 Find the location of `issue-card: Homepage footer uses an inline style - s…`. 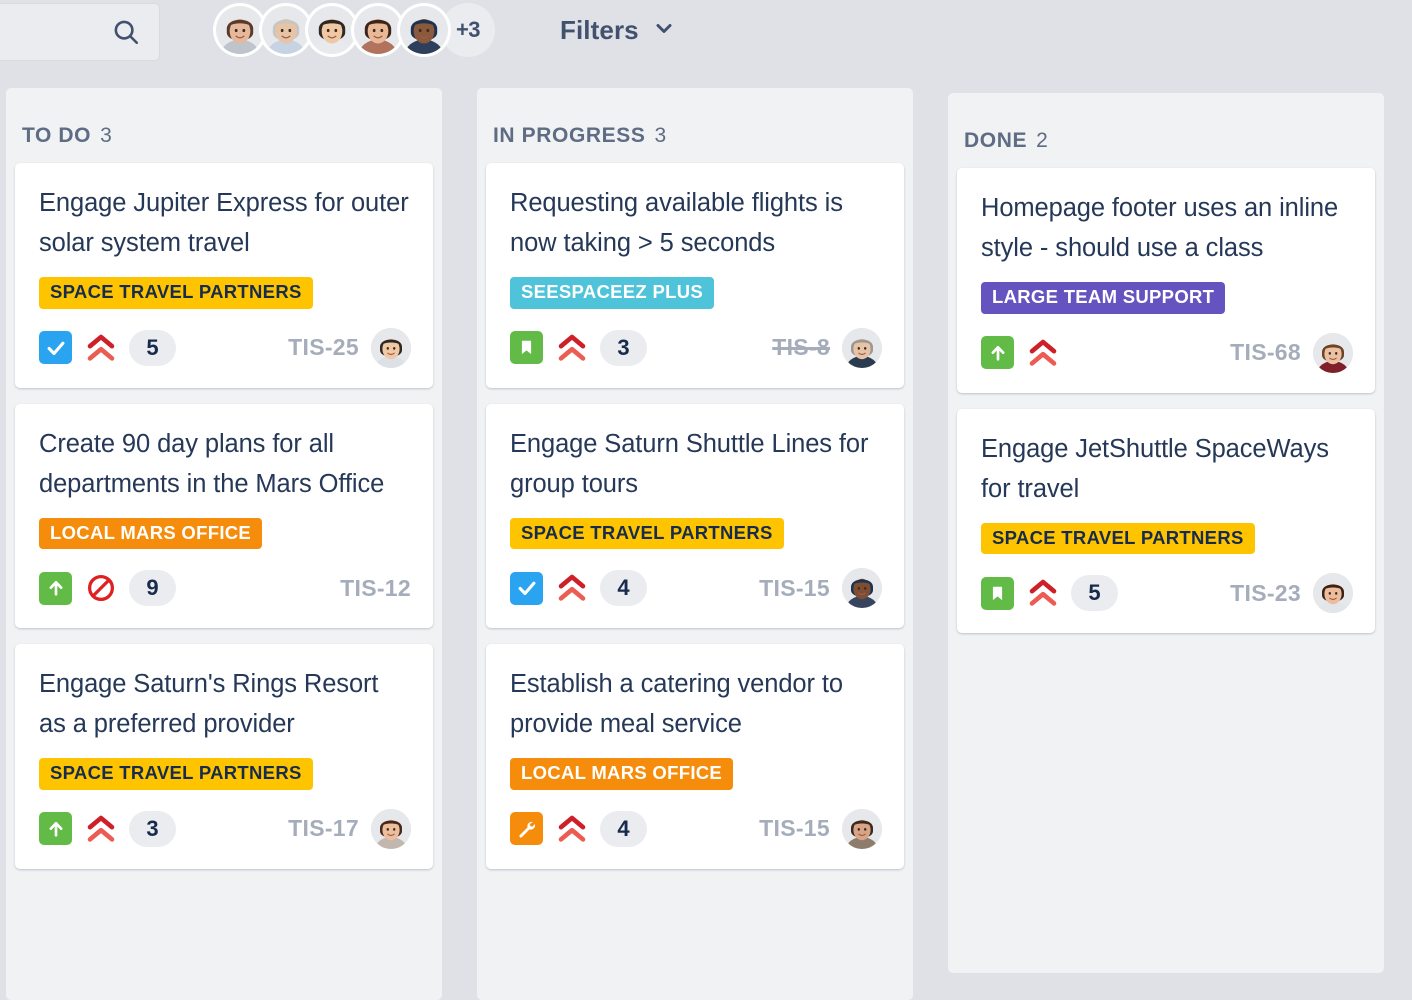

issue-card: Homepage footer uses an inline style - s… is located at coordinates (1166, 280).